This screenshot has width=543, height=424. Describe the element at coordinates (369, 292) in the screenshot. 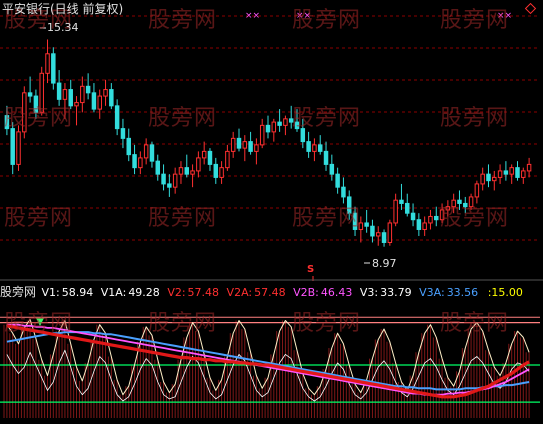

I see `legend-v3-label: V3:` at that location.